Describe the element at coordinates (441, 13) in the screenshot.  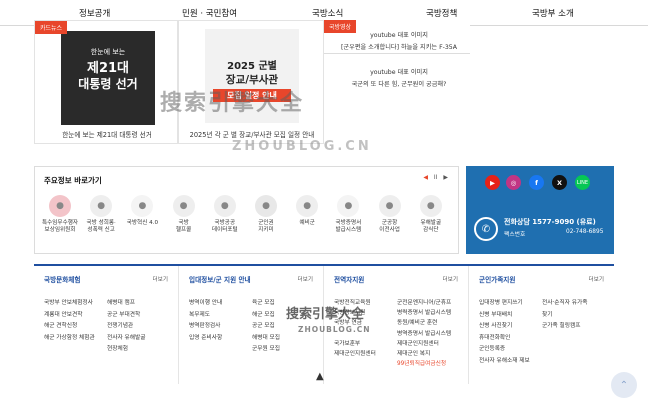
I see `nav-item-policy: 국방정책` at that location.